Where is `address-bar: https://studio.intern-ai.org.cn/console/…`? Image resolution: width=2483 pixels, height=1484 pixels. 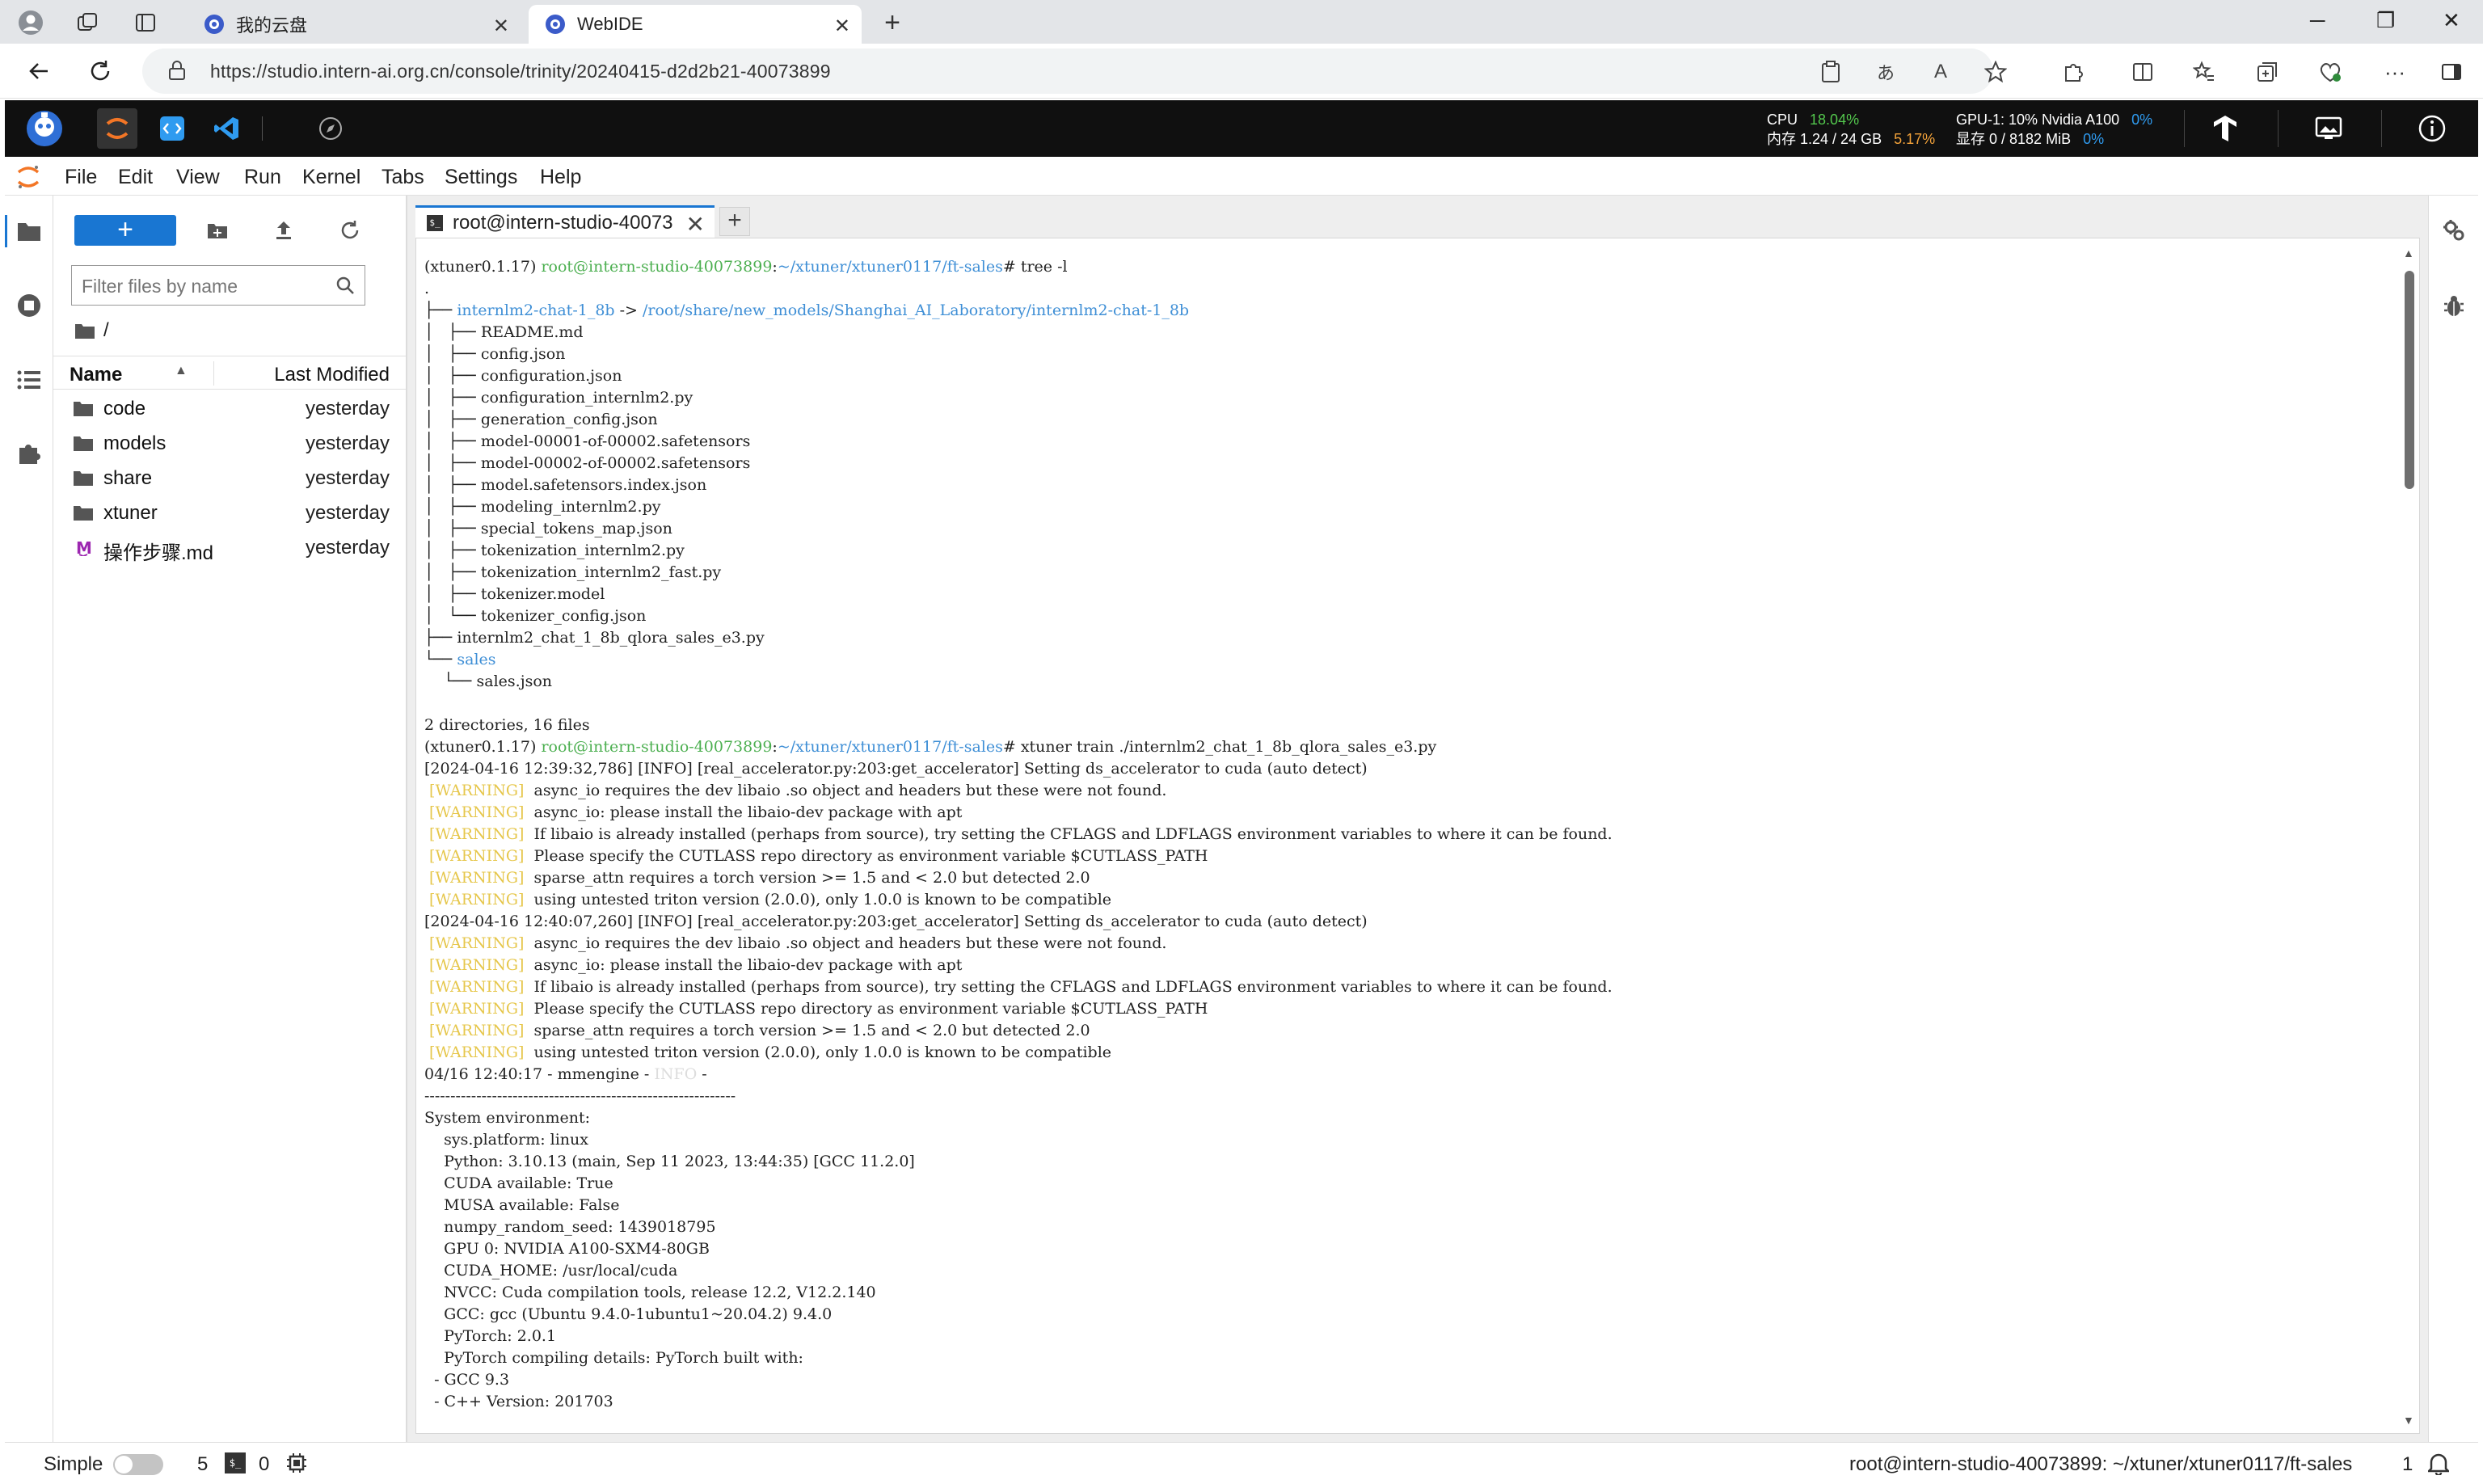 address-bar: https://studio.intern-ai.org.cn/console/… is located at coordinates (1067, 71).